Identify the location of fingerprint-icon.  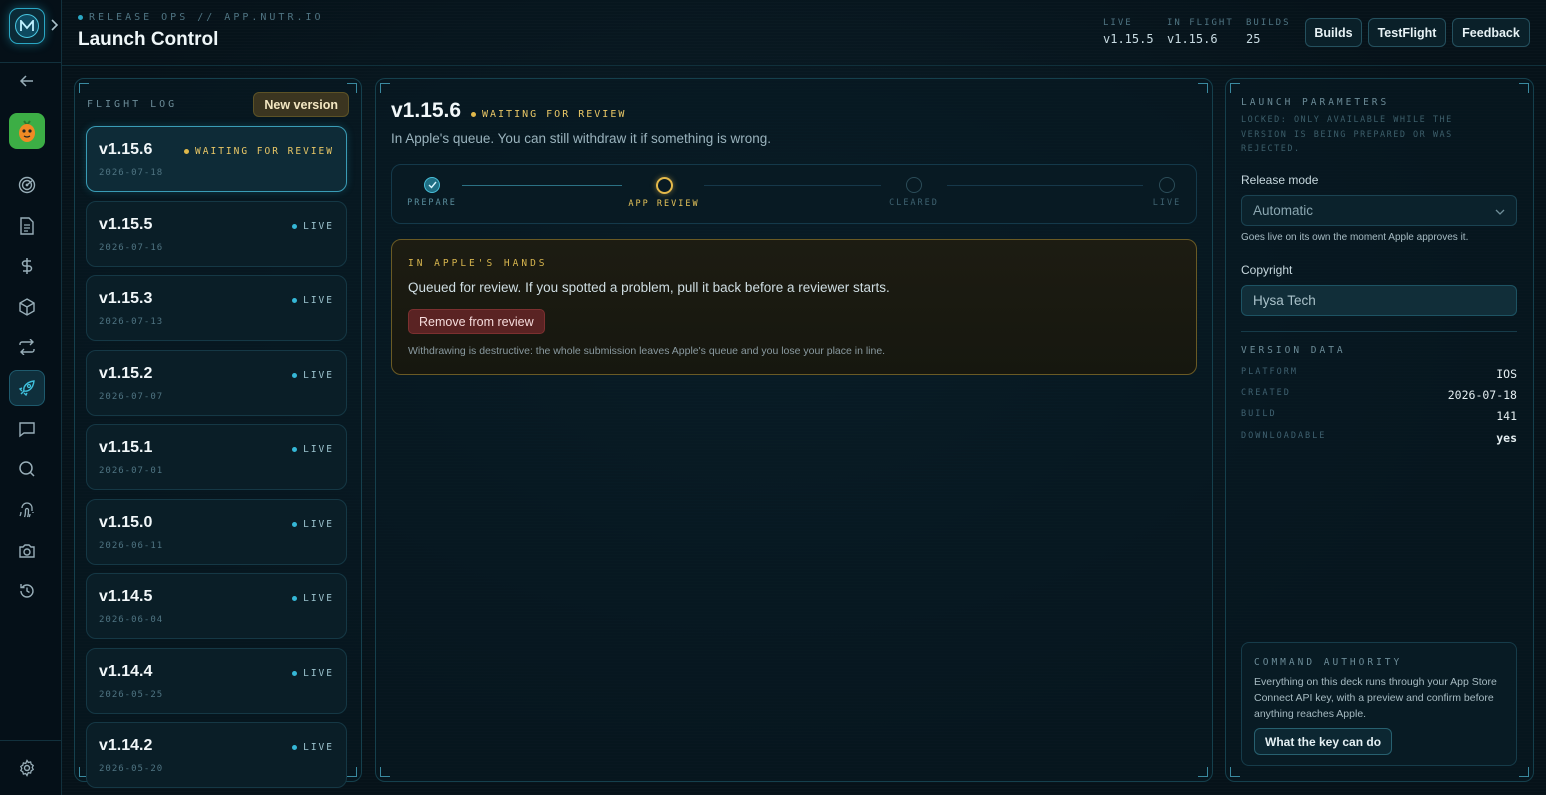
(27, 510).